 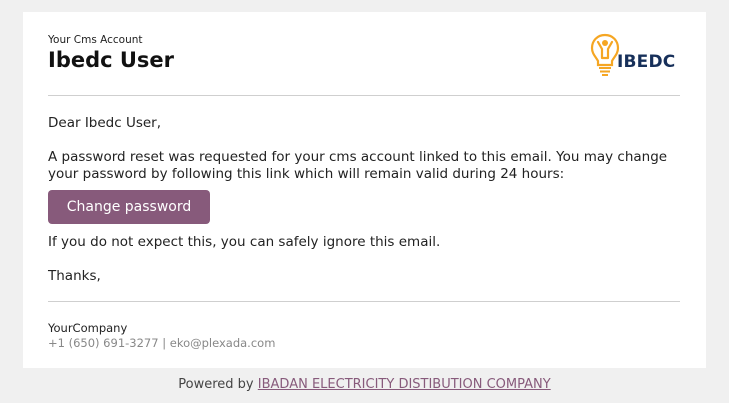 What do you see at coordinates (605, 54) in the screenshot?
I see `lightbulb-person-icon` at bounding box center [605, 54].